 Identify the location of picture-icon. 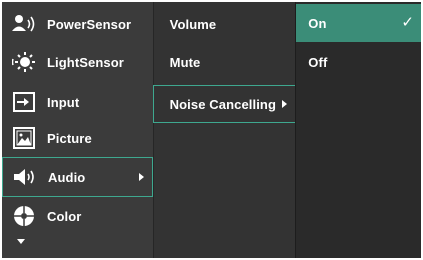
(24, 138).